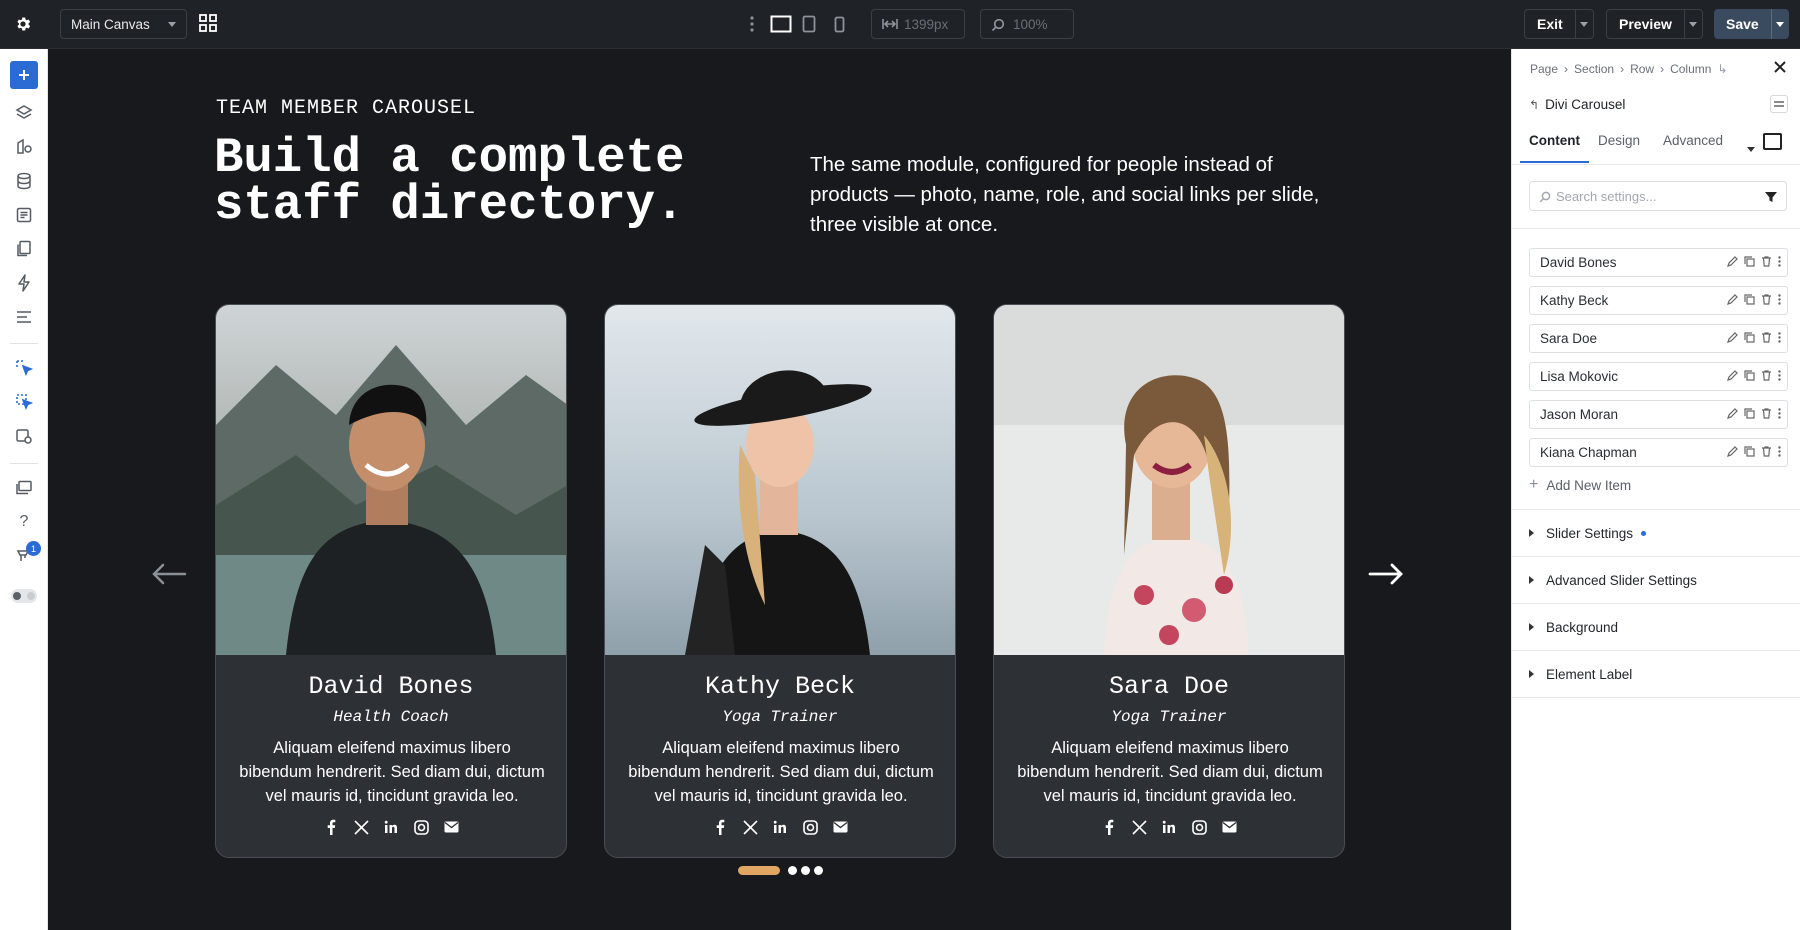 This screenshot has height=930, width=1800. What do you see at coordinates (24, 402) in the screenshot?
I see `multi-select-icon` at bounding box center [24, 402].